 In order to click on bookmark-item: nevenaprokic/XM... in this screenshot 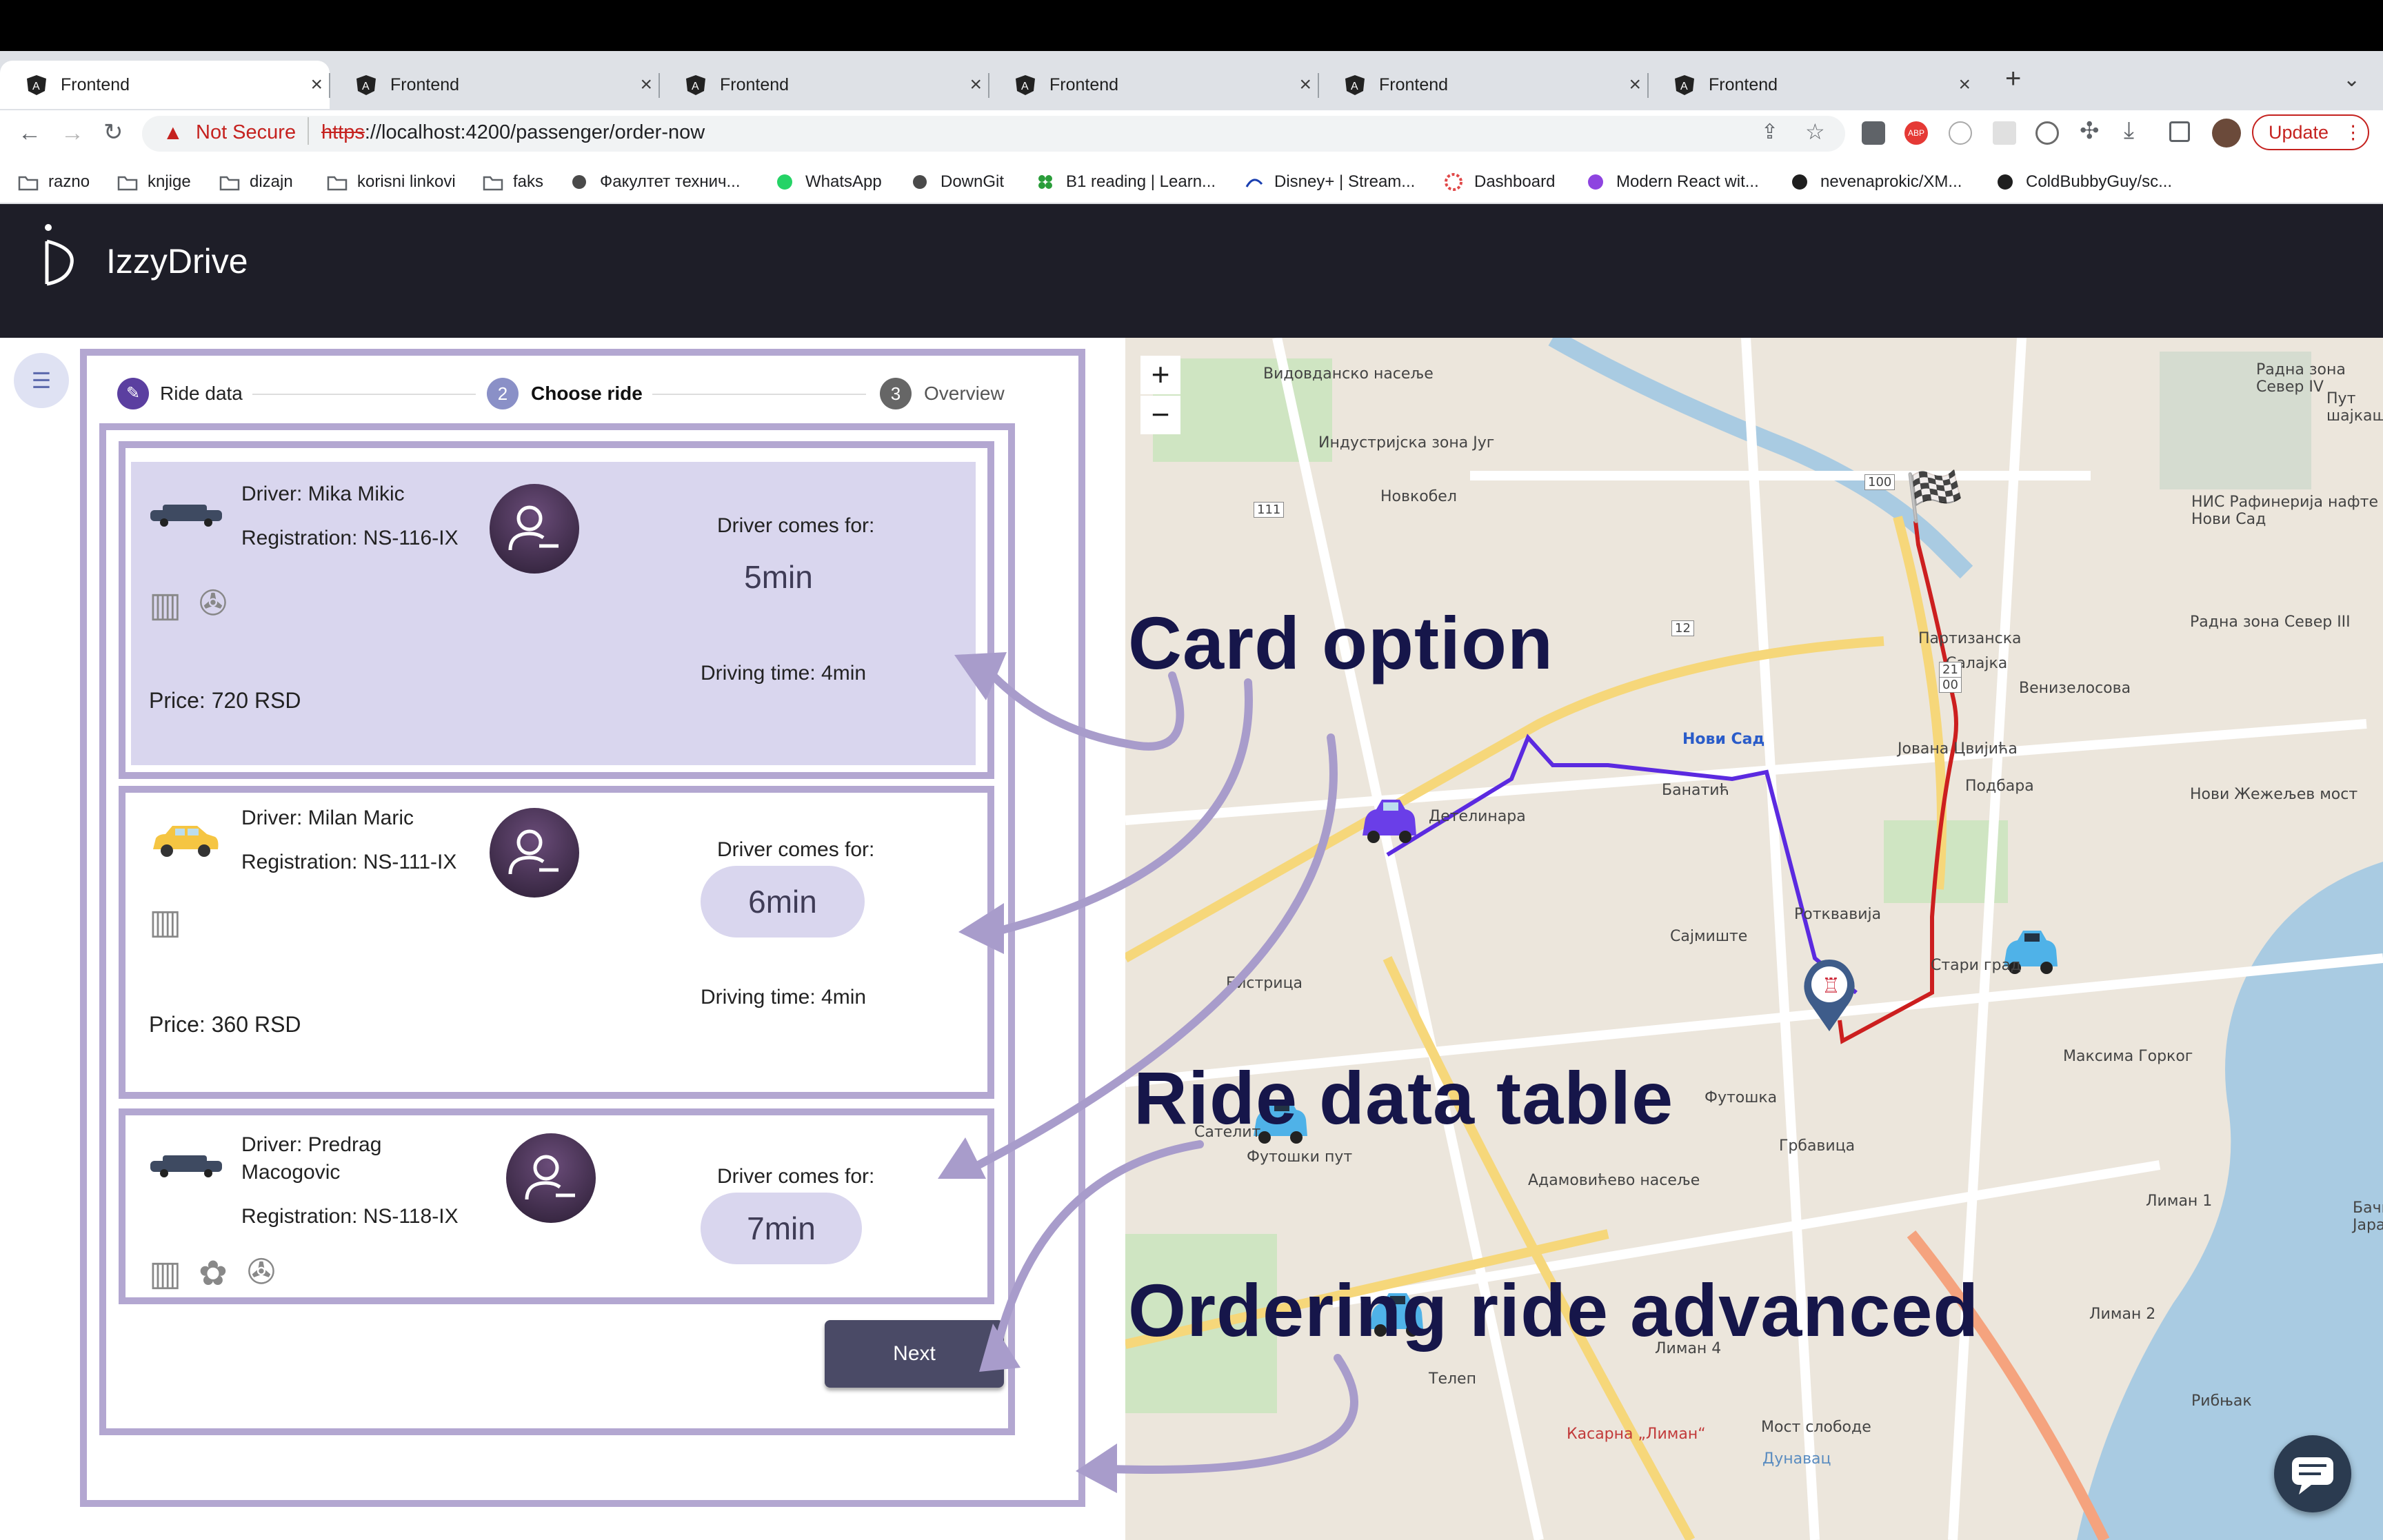, I will do `click(1876, 182)`.